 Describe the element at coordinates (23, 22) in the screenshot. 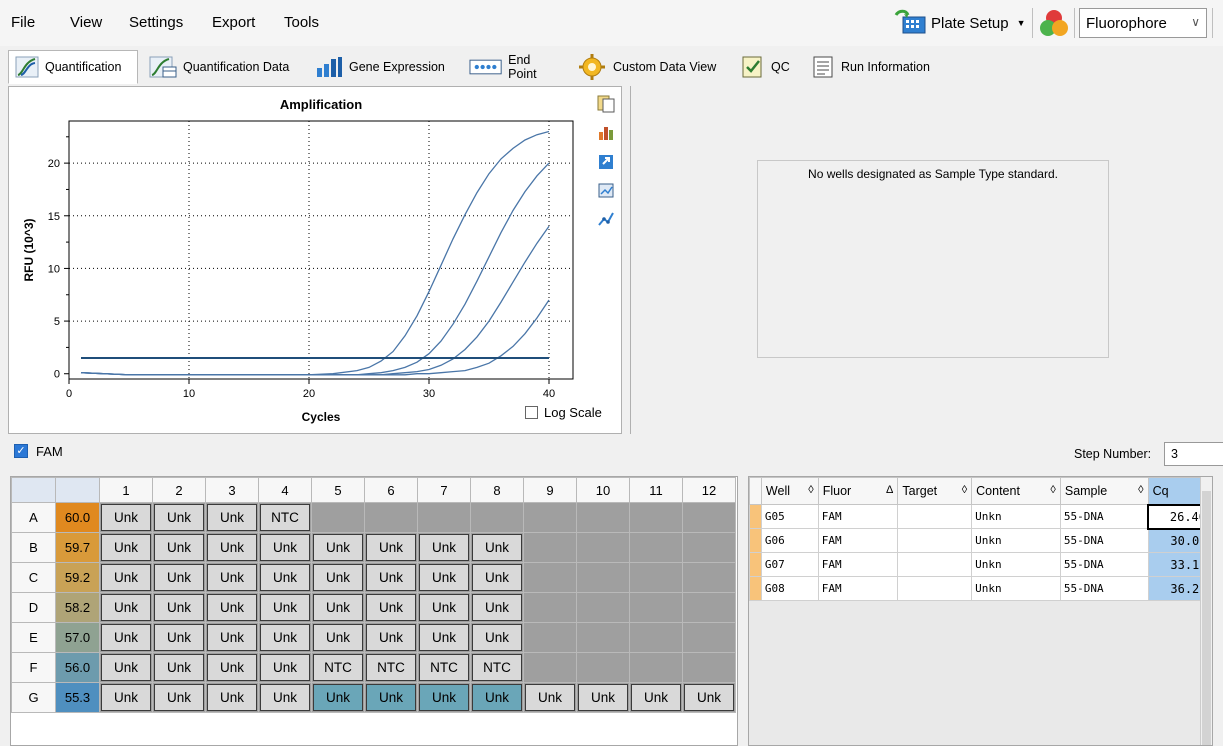

I see `menu-file: File` at that location.